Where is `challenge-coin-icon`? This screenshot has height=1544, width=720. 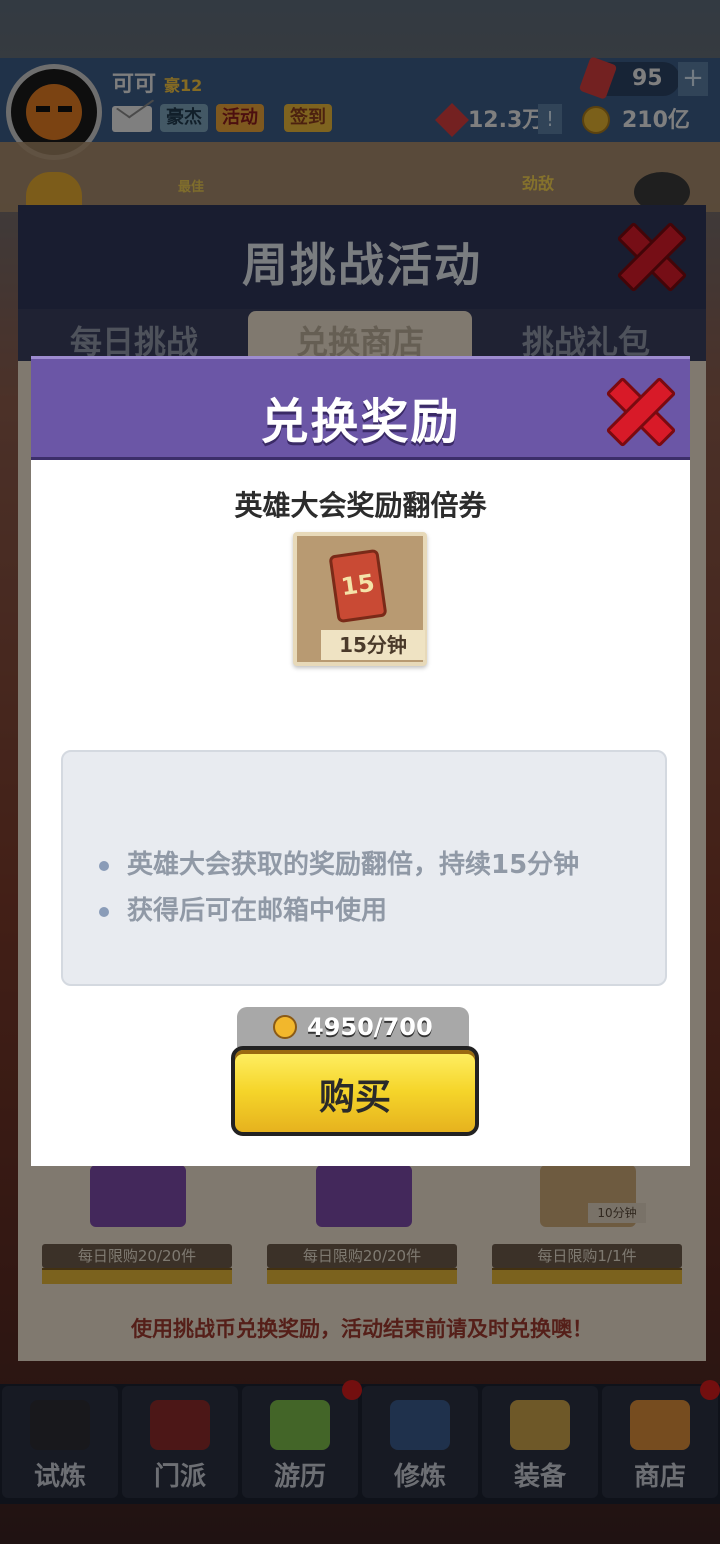
challenge-coin-icon is located at coordinates (285, 1027).